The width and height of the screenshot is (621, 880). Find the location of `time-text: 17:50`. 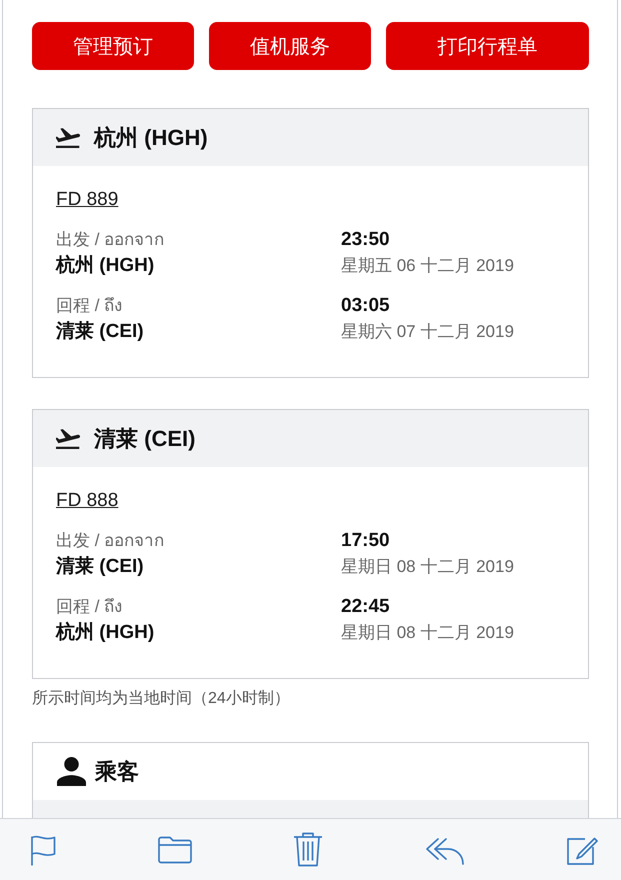

time-text: 17:50 is located at coordinates (365, 541).